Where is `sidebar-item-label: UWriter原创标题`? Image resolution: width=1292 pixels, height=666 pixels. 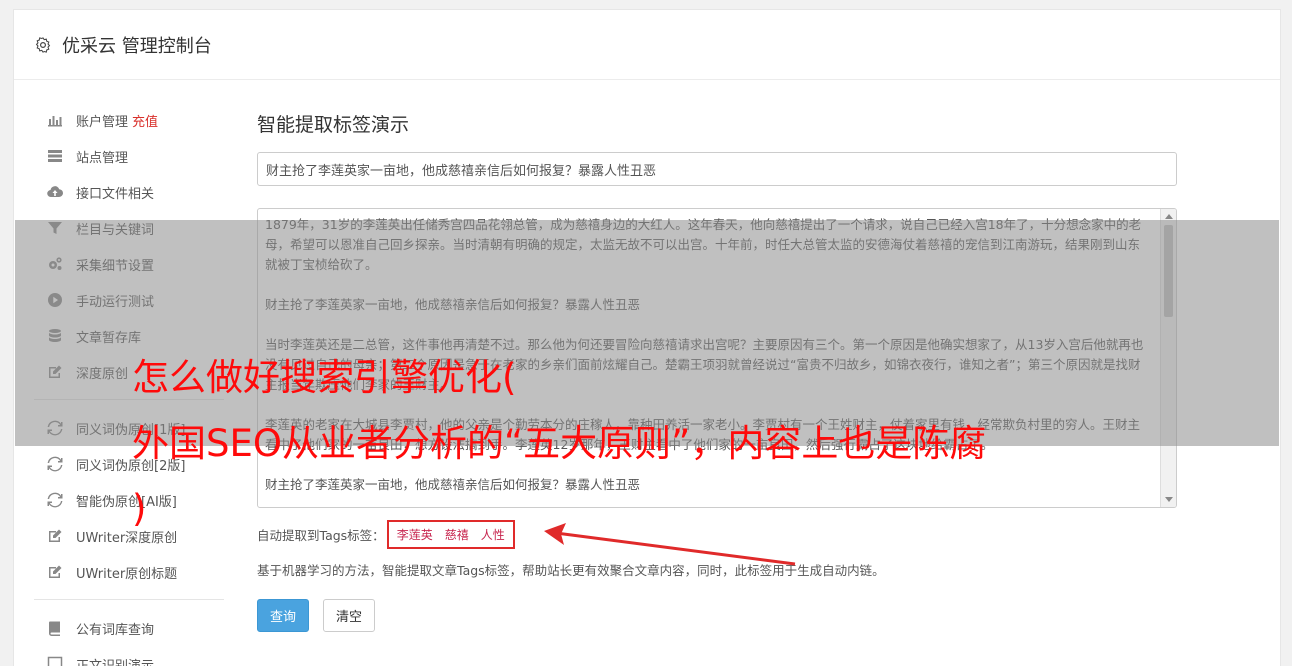 sidebar-item-label: UWriter原创标题 is located at coordinates (127, 574).